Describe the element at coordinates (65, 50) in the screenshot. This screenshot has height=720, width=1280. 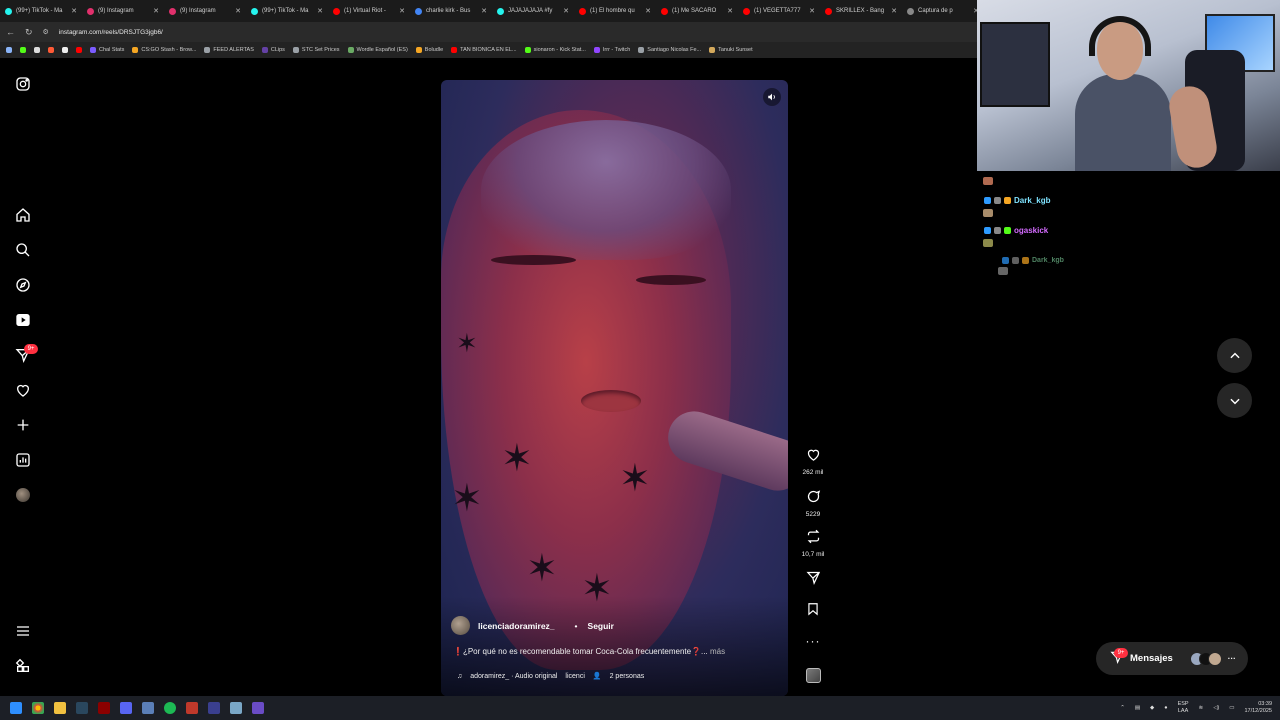
I see `amazon-bookmark-icon` at that location.